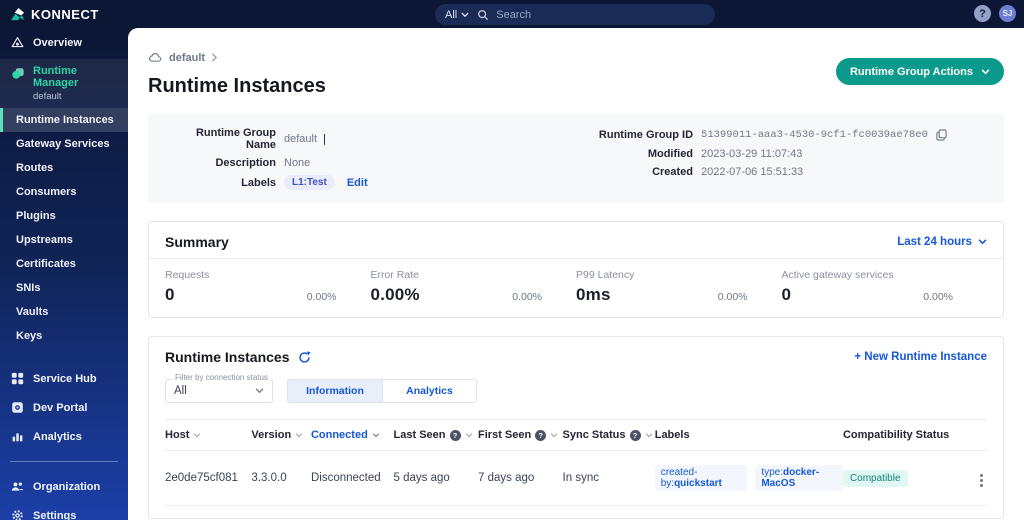 This screenshot has width=1024, height=520. Describe the element at coordinates (17, 378) in the screenshot. I see `service-hub-icon` at that location.